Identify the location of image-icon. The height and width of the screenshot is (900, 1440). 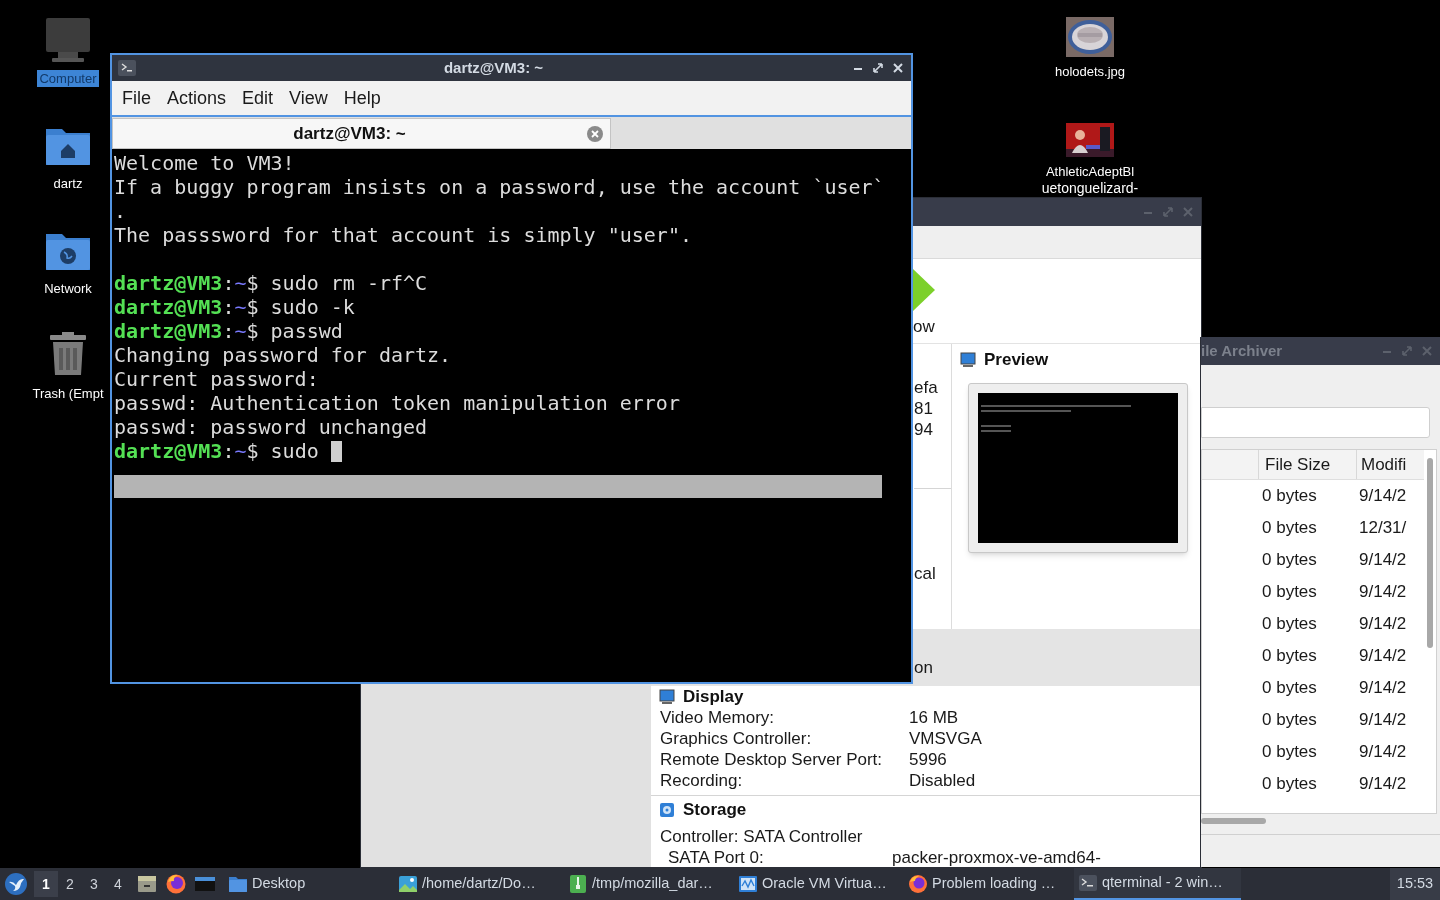
(408, 884).